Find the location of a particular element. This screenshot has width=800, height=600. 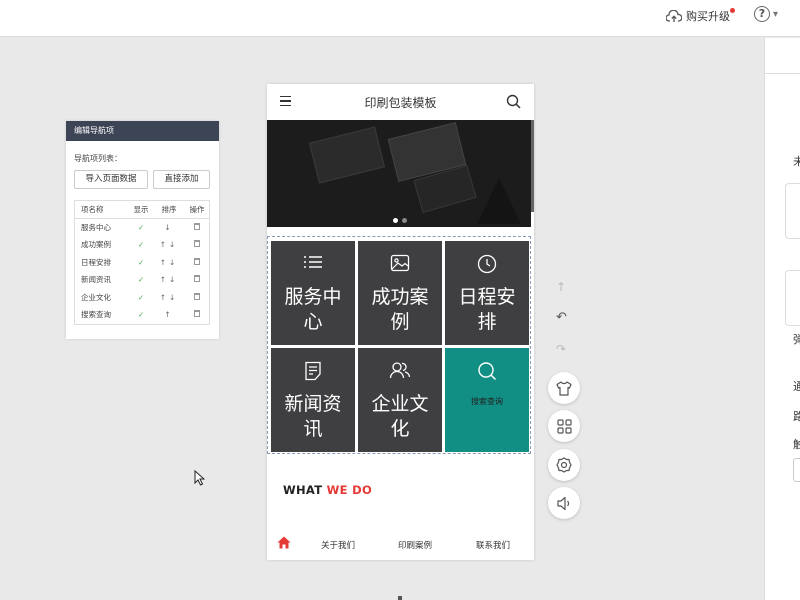

table-header: 项名称 显示 排序 操作 is located at coordinates (142, 210).